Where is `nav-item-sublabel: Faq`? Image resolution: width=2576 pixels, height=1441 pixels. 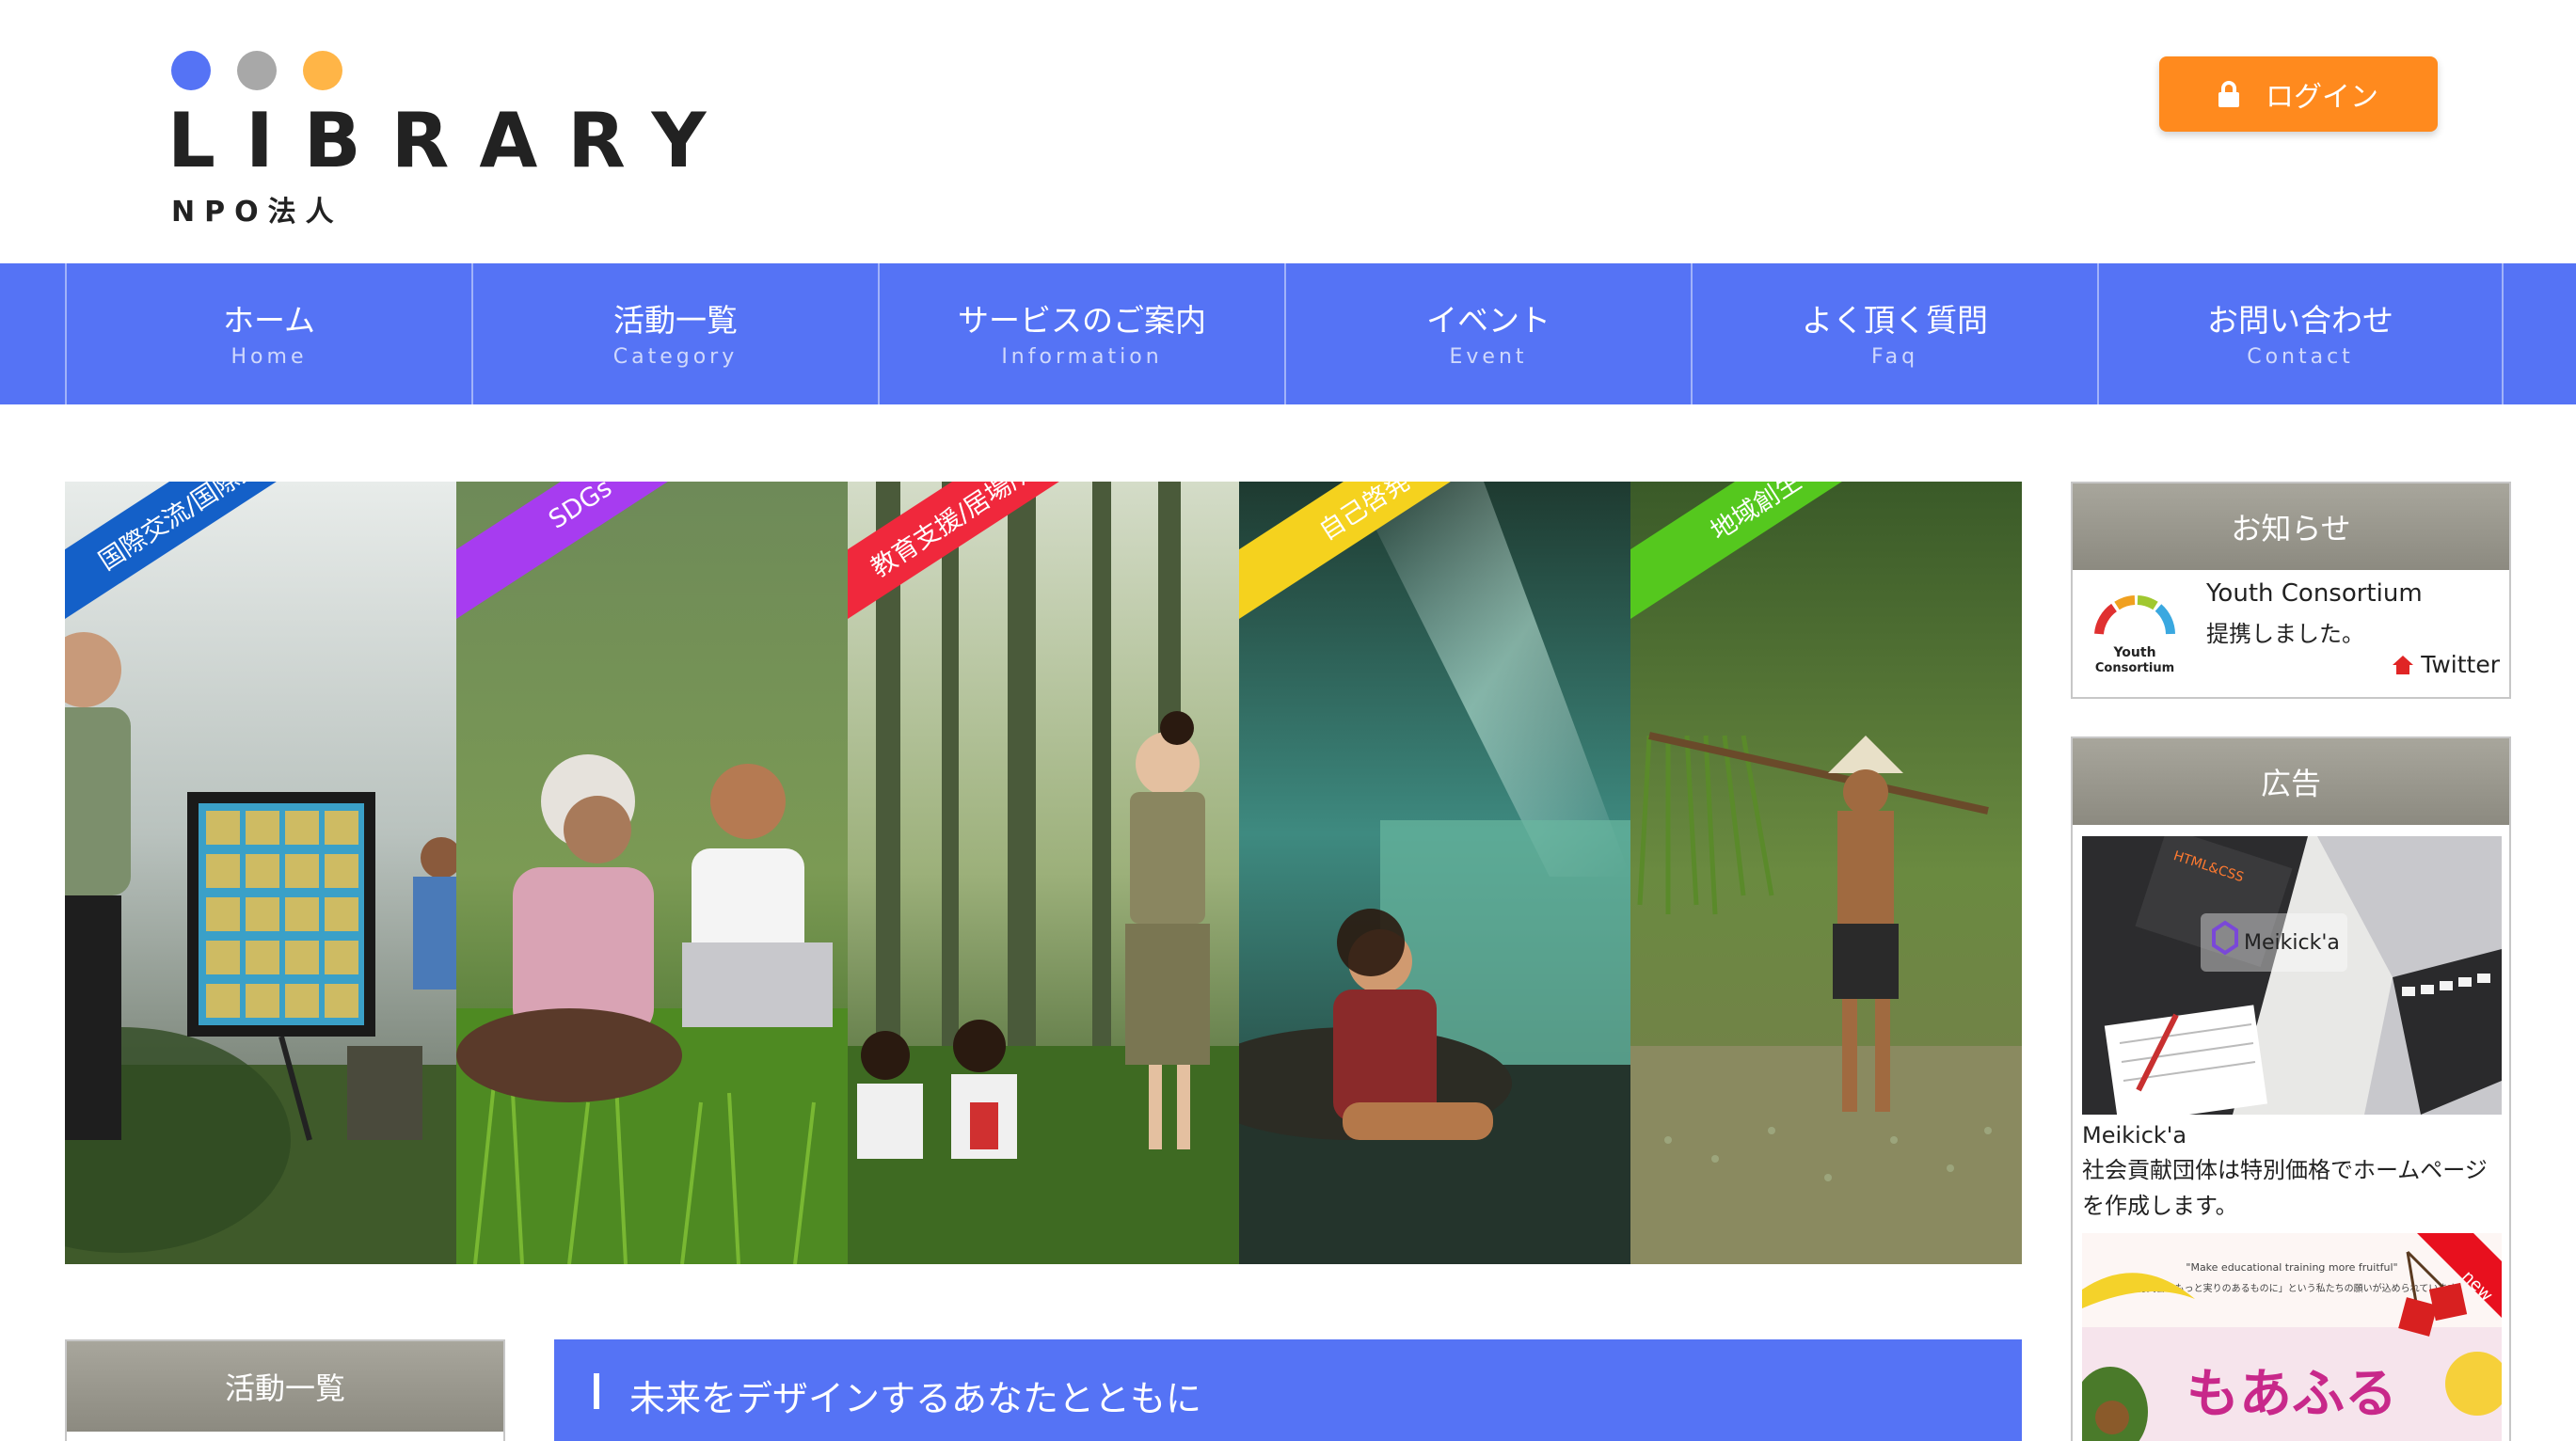 nav-item-sublabel: Faq is located at coordinates (1894, 356).